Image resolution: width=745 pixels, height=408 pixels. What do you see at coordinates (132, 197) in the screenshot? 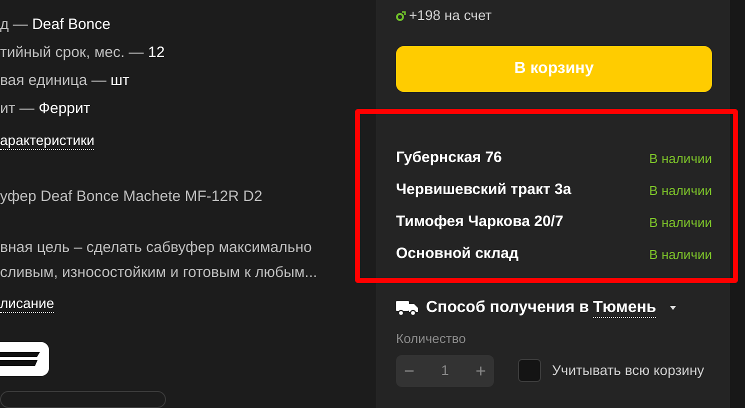
I see `product-title: уфер Deaf Bonce Machete MF-12R D2` at bounding box center [132, 197].